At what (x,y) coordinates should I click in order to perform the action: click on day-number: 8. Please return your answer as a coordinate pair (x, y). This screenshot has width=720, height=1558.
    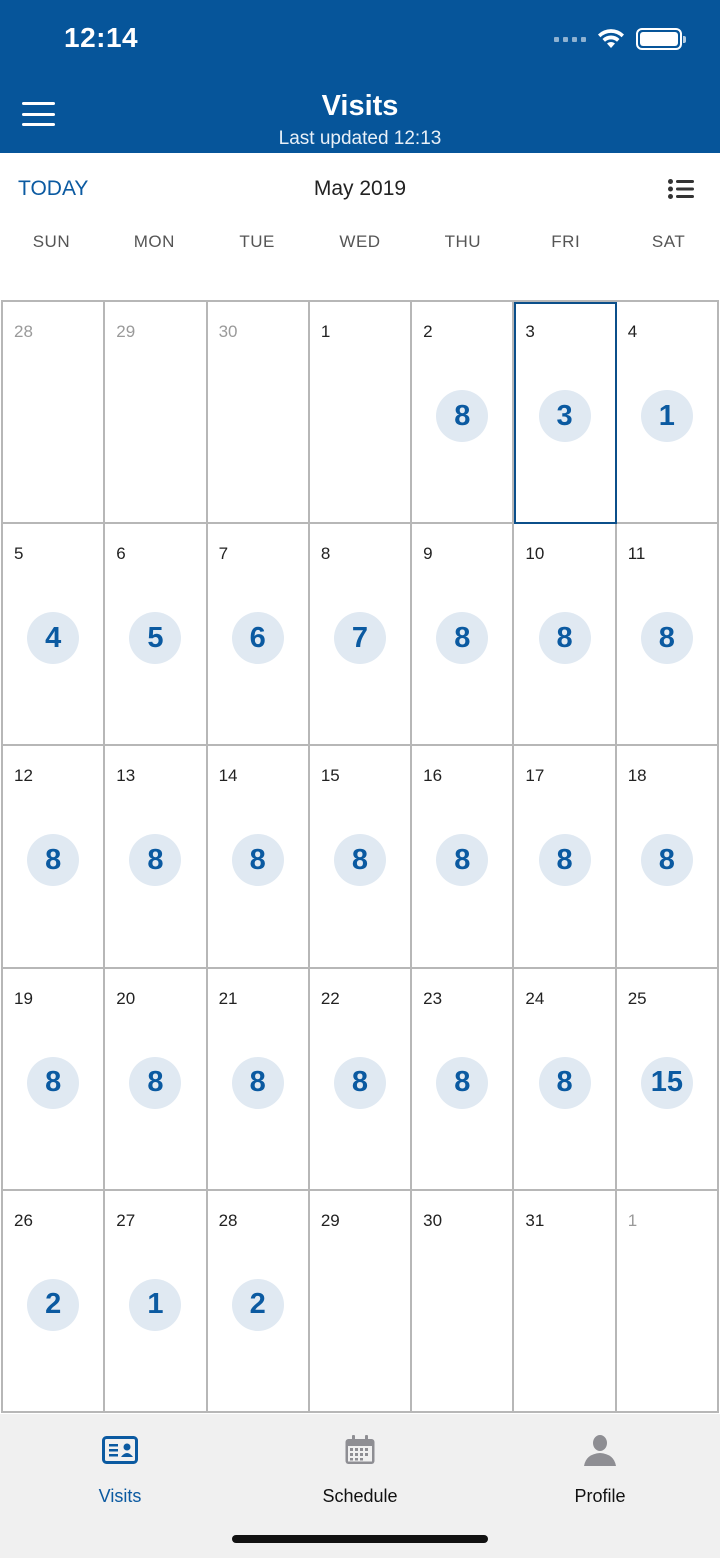
    Looking at the image, I should click on (325, 554).